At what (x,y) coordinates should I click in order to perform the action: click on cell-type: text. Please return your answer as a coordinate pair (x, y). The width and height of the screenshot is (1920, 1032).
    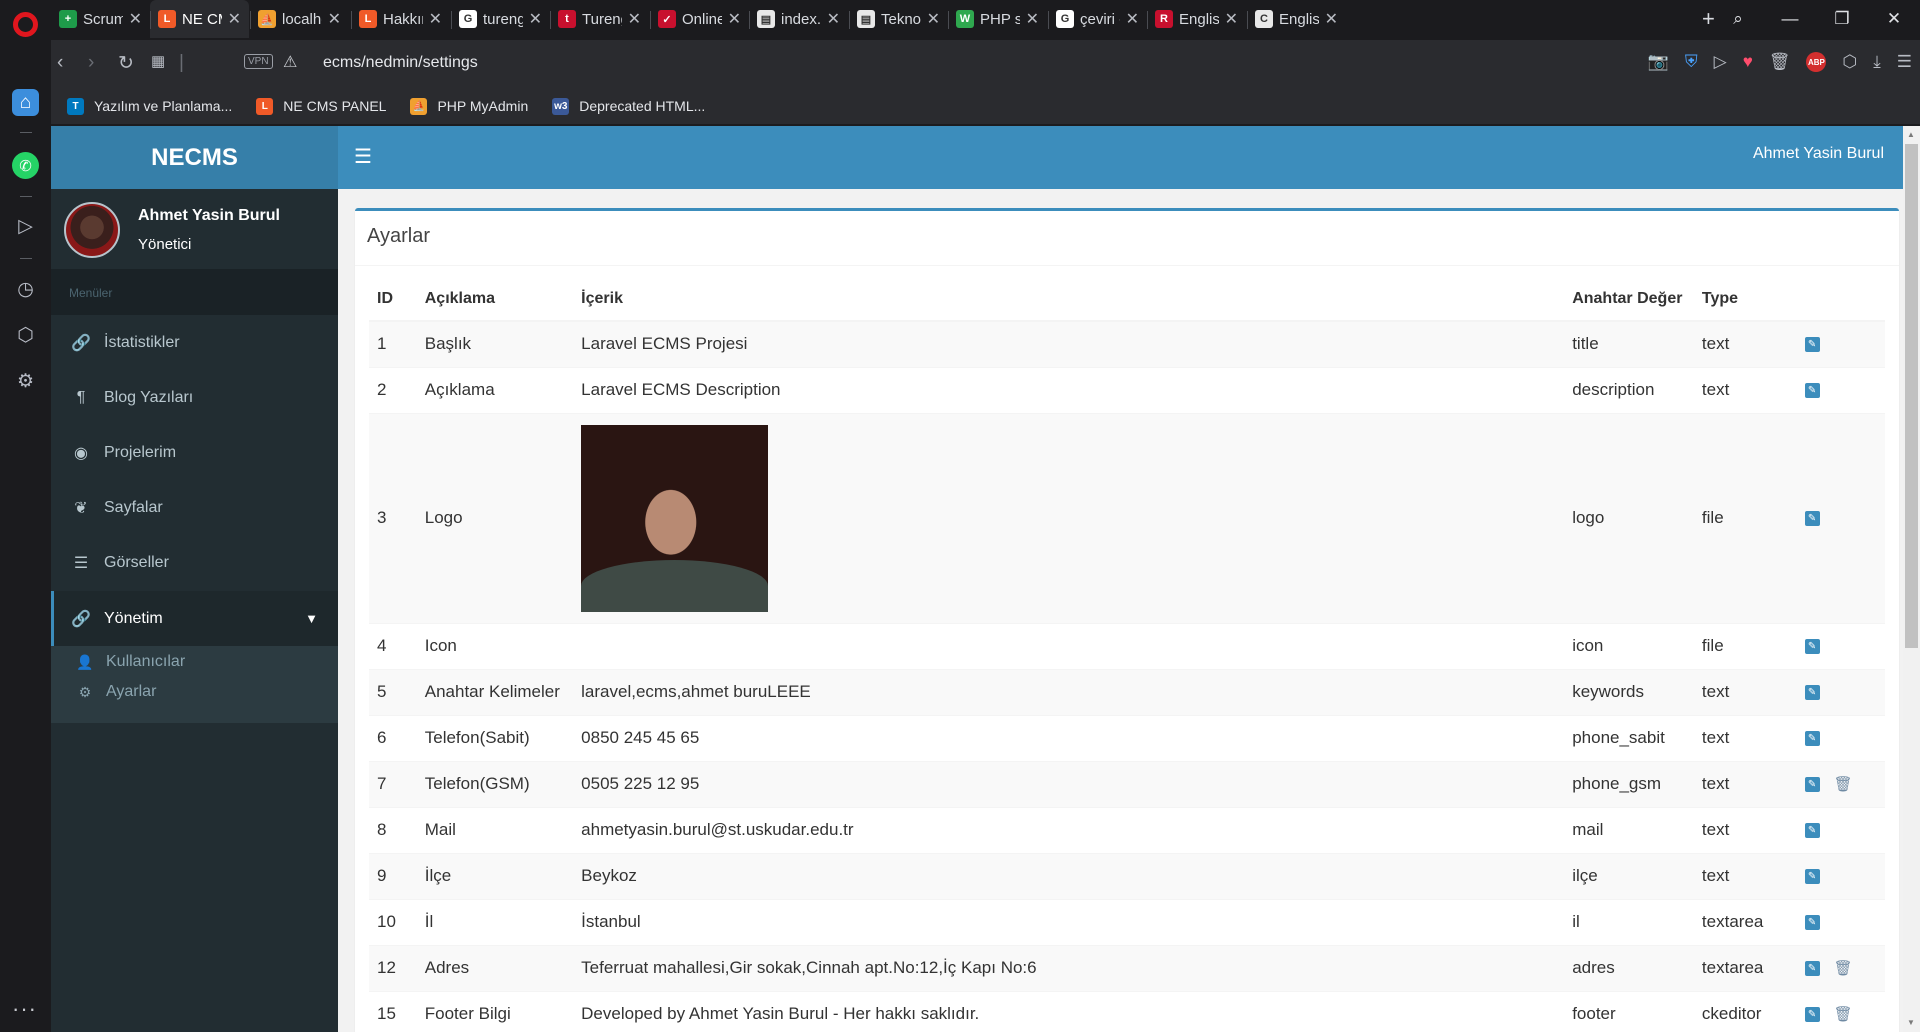
    Looking at the image, I should click on (1745, 829).